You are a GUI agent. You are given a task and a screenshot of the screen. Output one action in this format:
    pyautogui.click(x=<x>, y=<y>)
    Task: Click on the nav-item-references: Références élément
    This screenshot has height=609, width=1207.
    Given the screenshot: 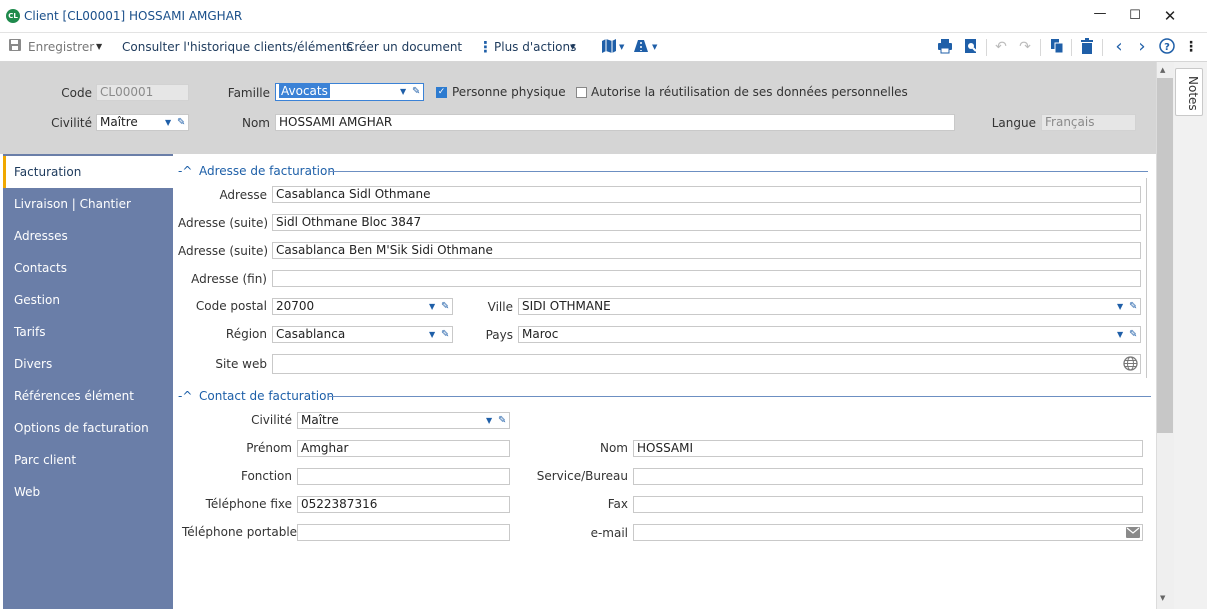 What is the action you would take?
    pyautogui.click(x=88, y=396)
    